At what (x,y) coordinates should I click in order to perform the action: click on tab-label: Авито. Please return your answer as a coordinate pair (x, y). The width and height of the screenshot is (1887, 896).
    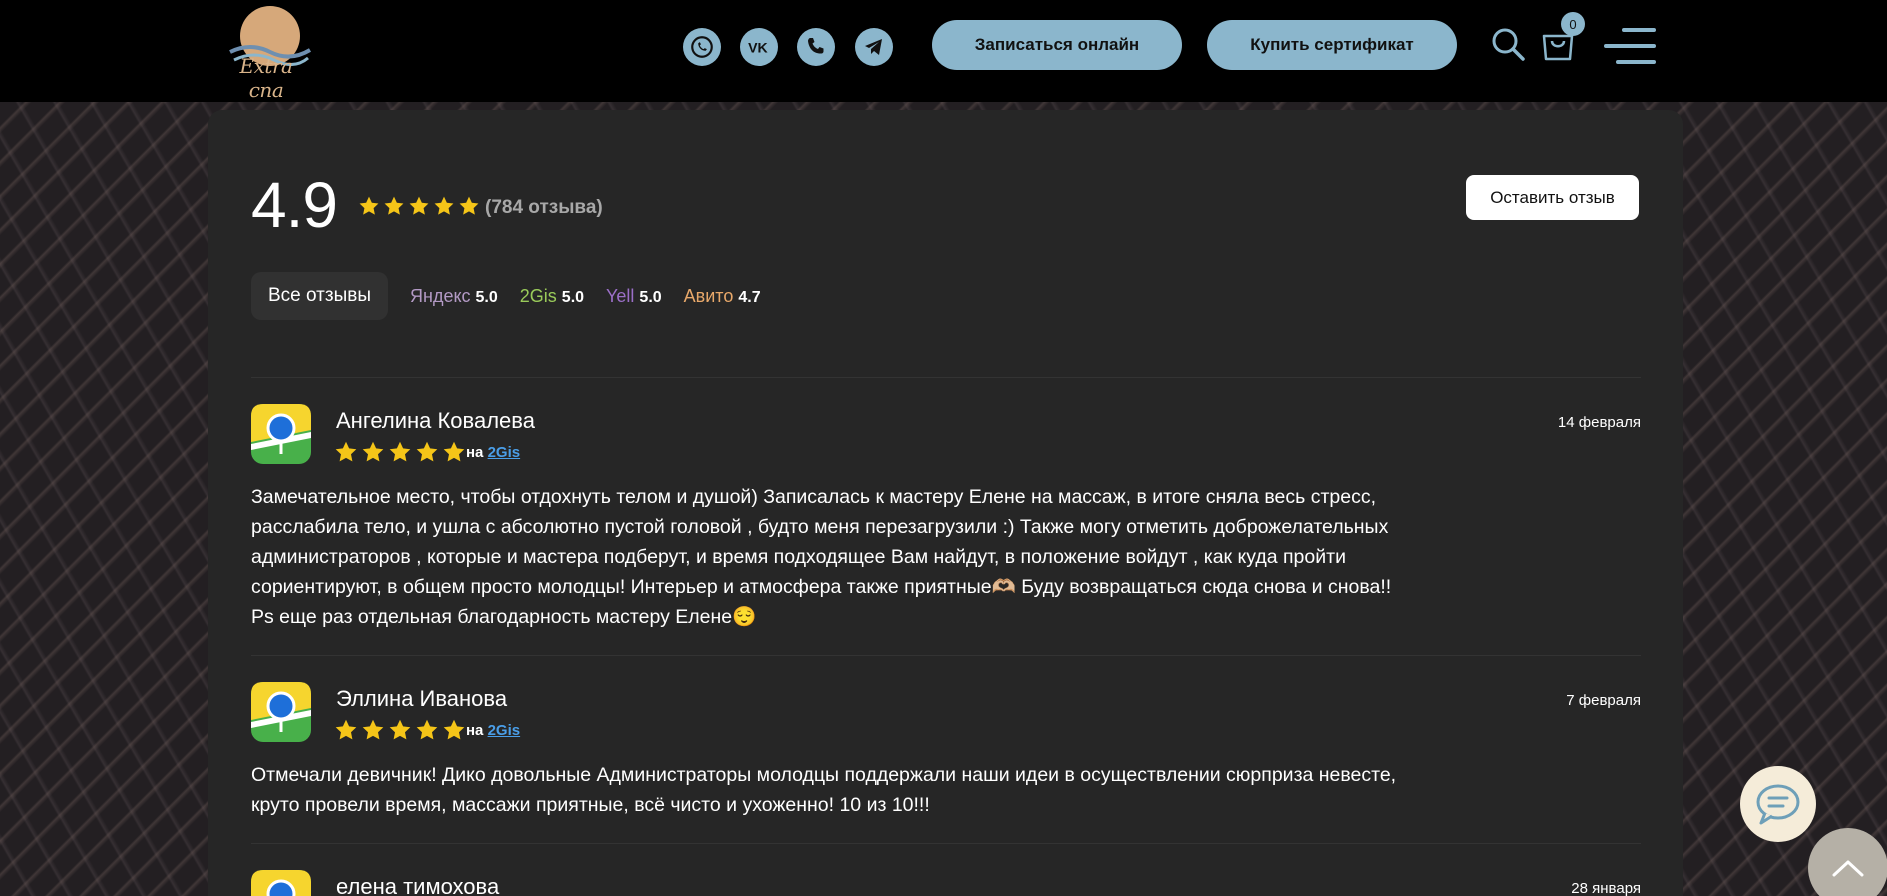
    Looking at the image, I should click on (708, 295).